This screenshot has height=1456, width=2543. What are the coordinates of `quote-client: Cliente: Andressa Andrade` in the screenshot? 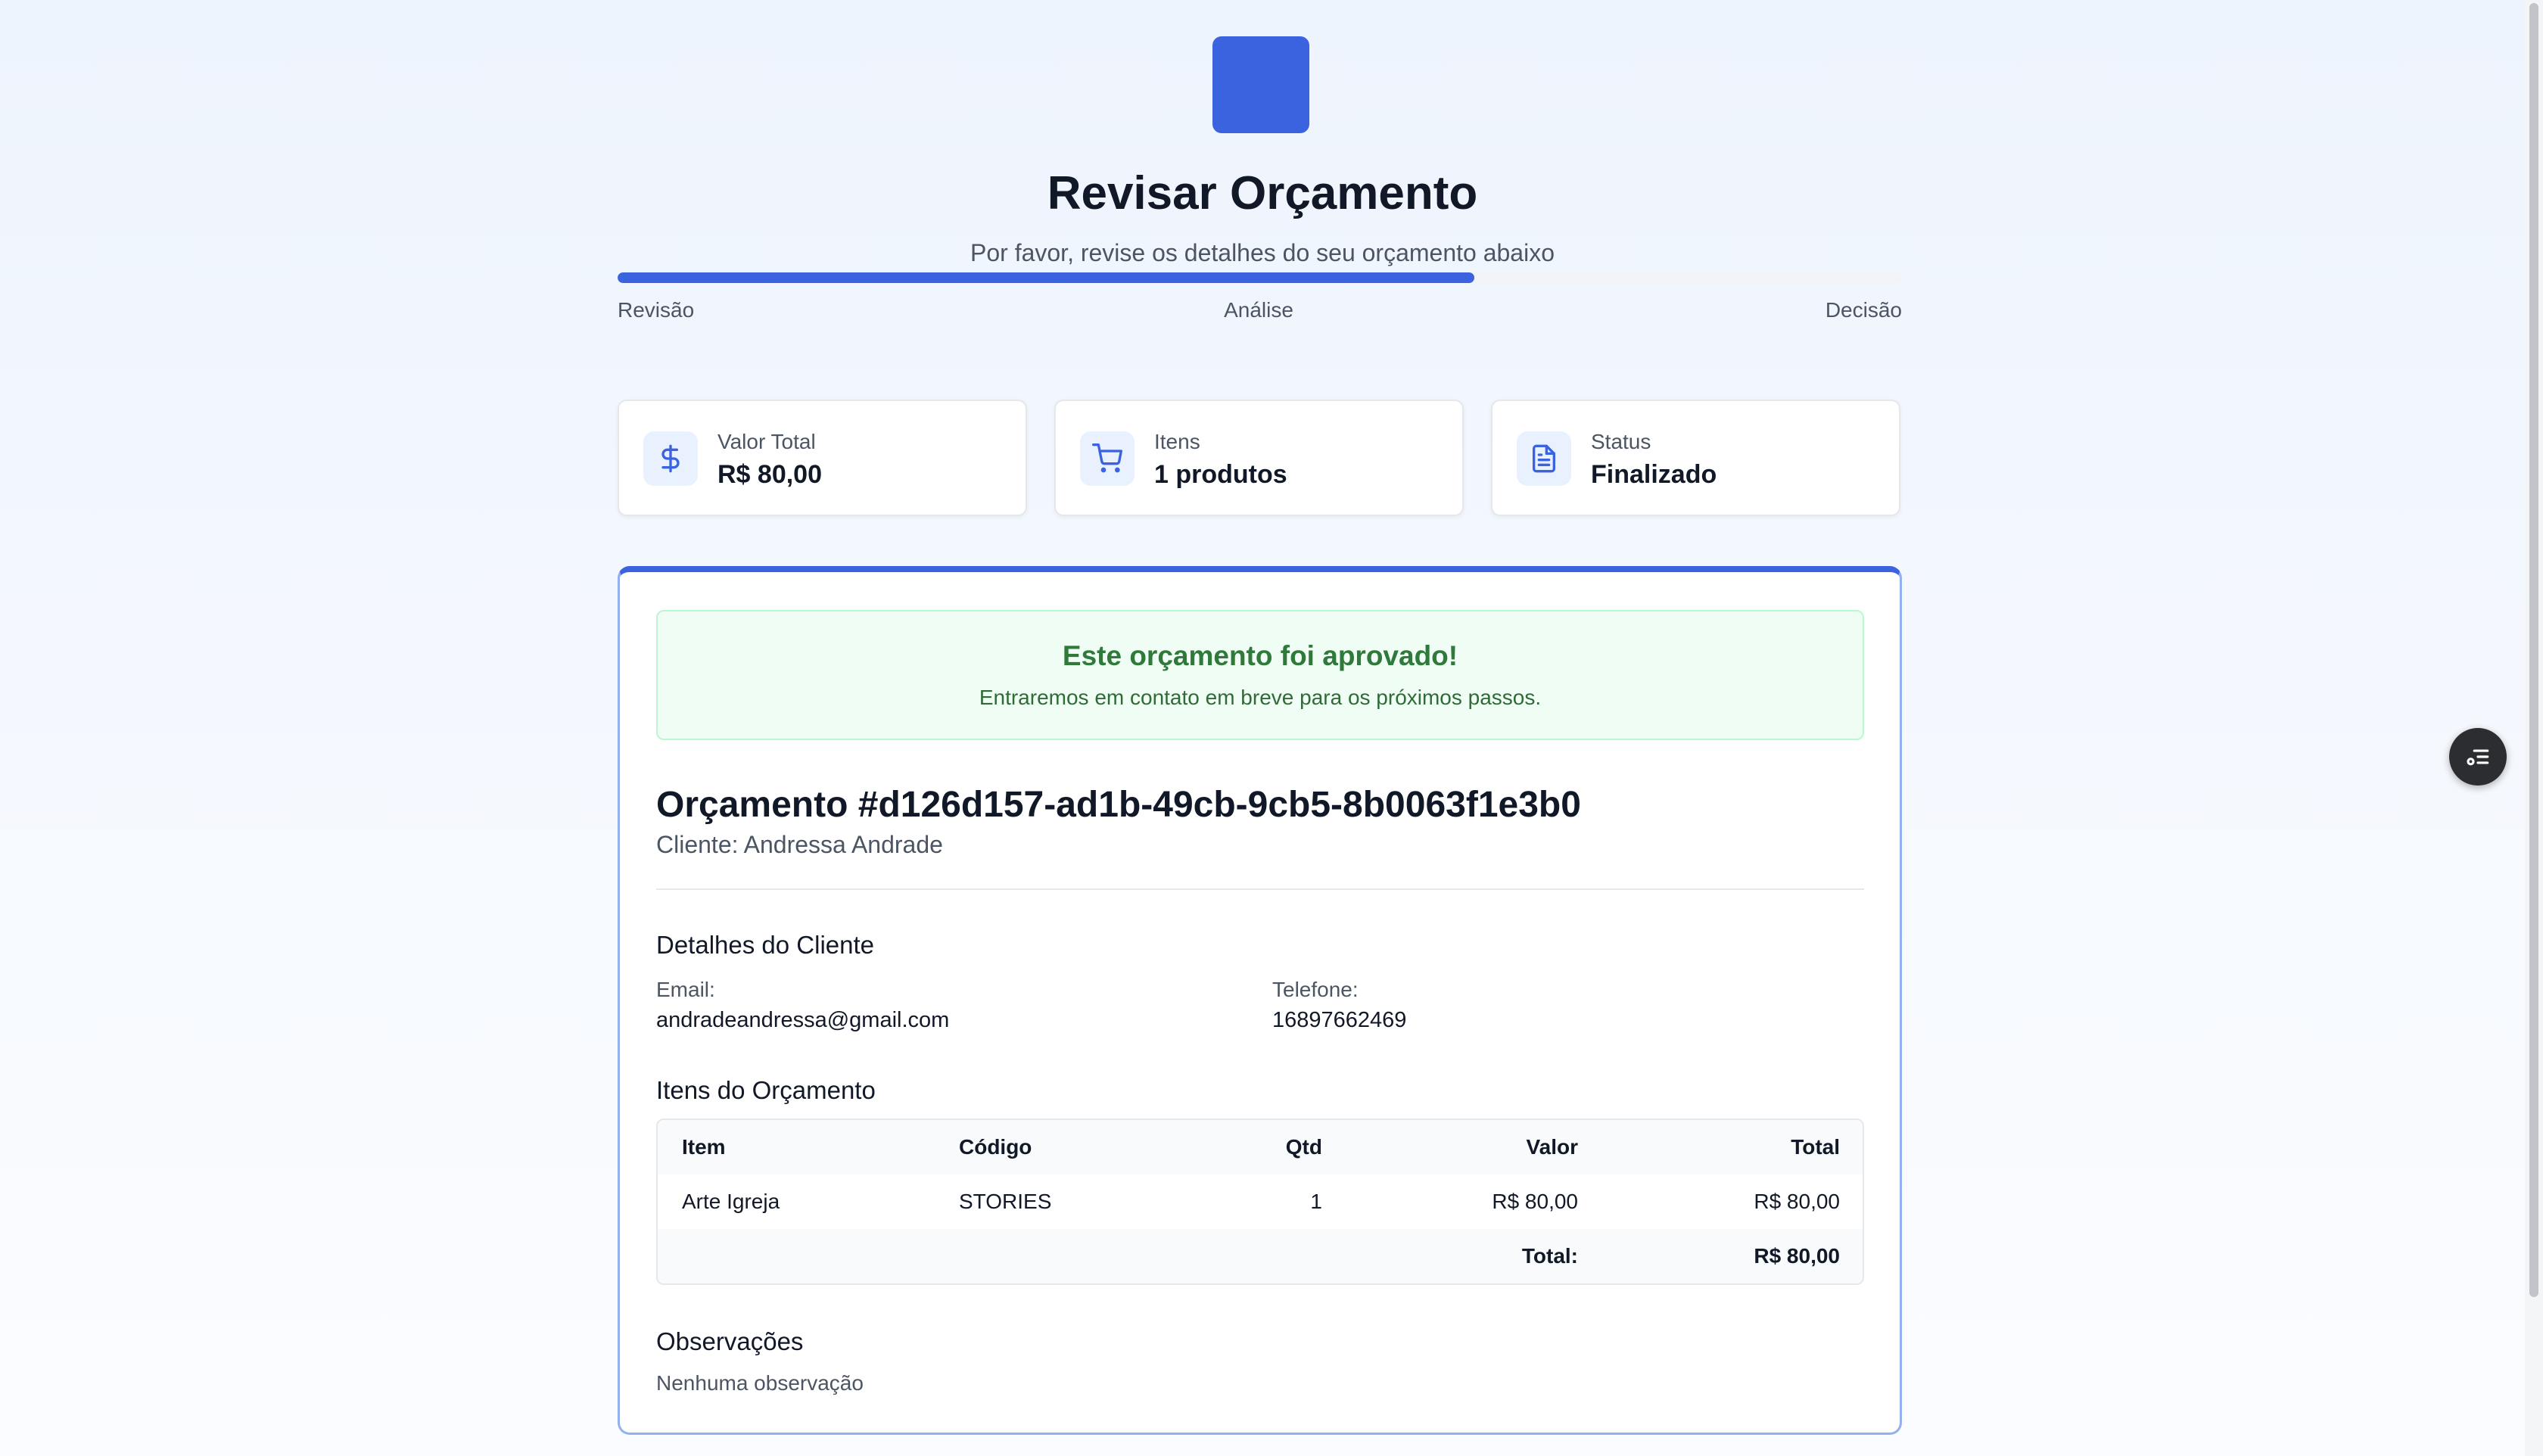 It's located at (799, 844).